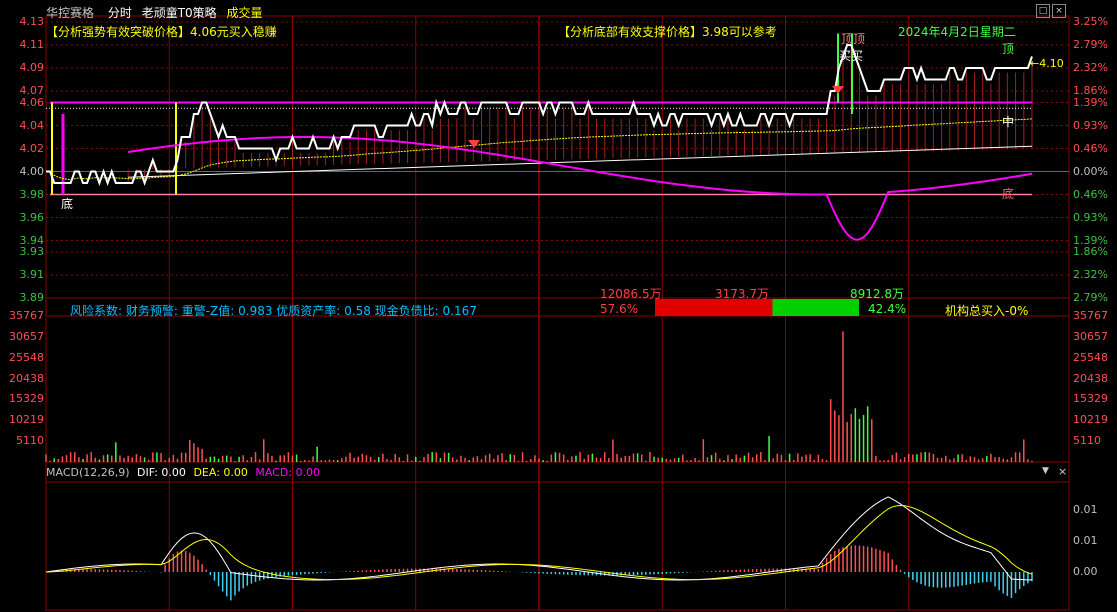 The height and width of the screenshot is (612, 1117). I want to click on mode-label: 分时, so click(120, 13).